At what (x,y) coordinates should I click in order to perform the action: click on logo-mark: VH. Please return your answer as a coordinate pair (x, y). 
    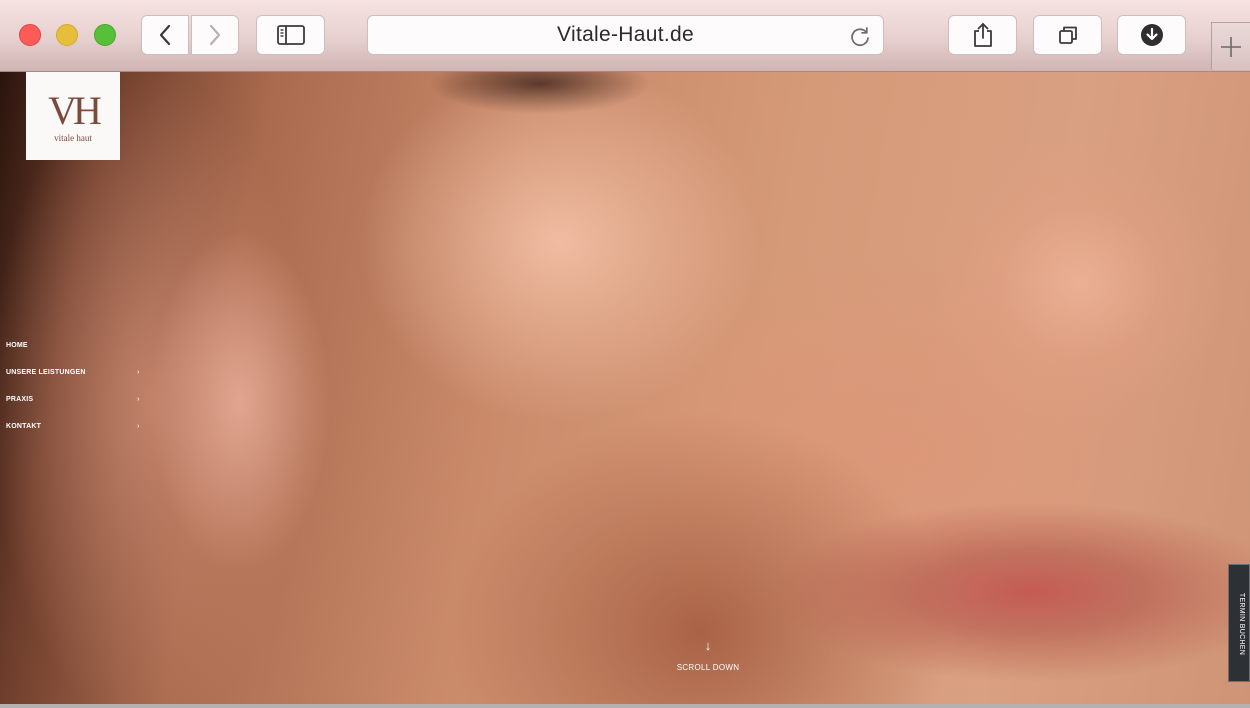
    Looking at the image, I should click on (75, 110).